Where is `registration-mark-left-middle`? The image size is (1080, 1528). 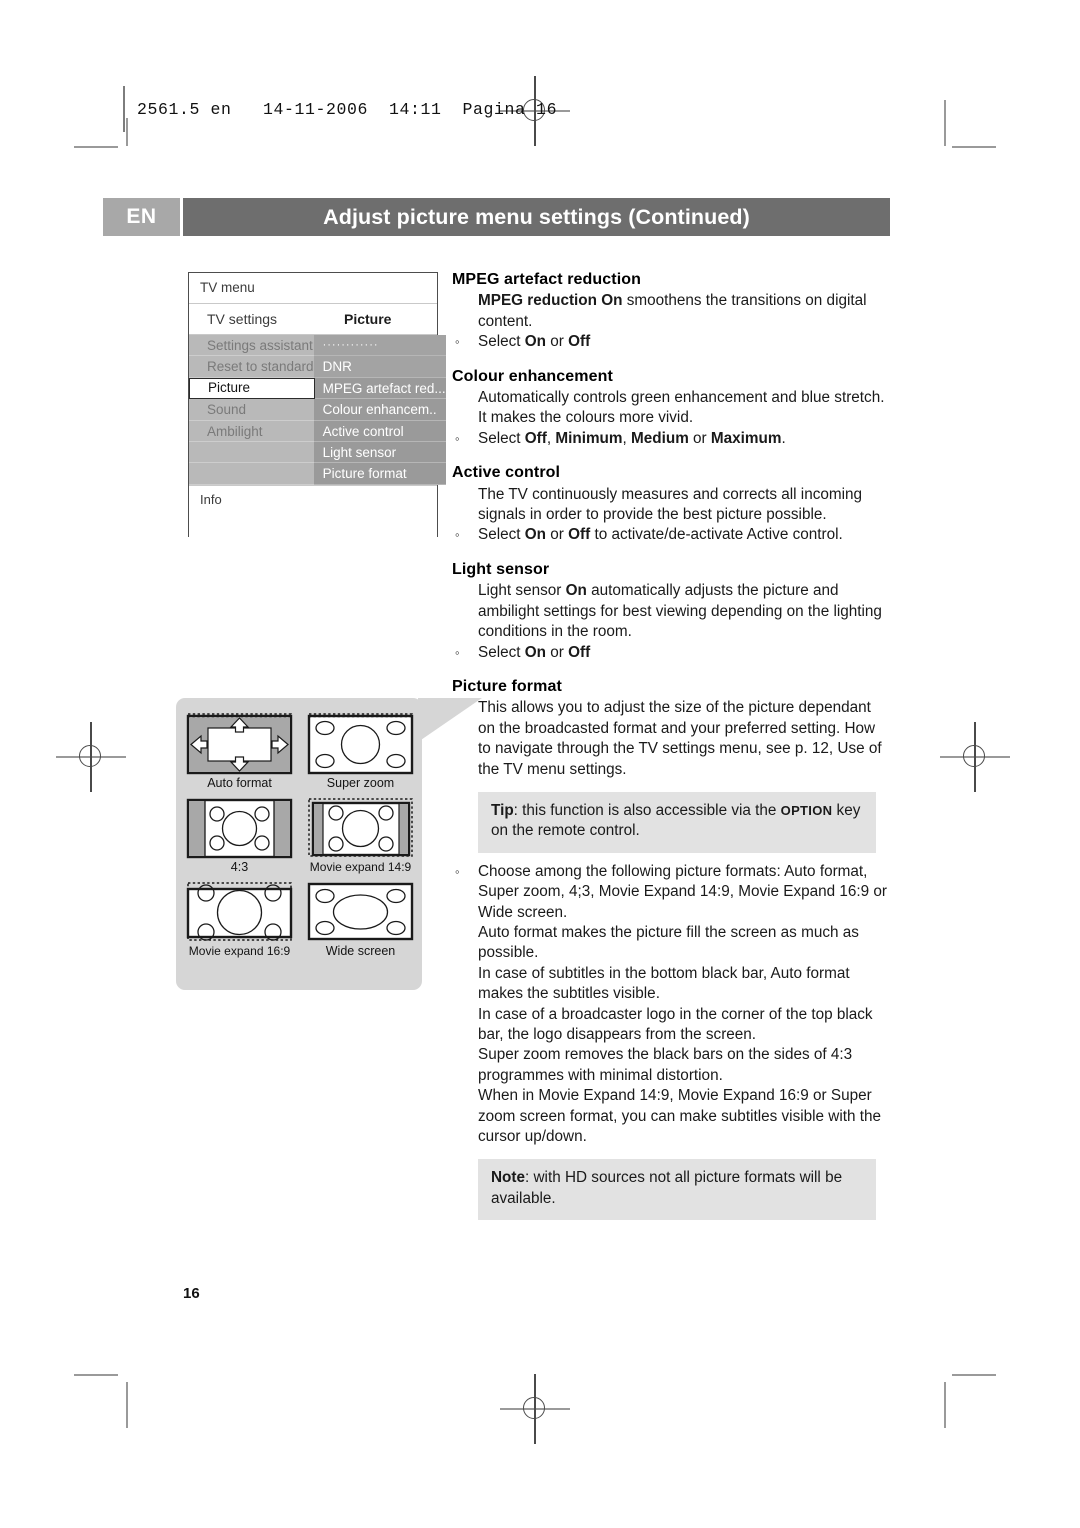 registration-mark-left-middle is located at coordinates (91, 757).